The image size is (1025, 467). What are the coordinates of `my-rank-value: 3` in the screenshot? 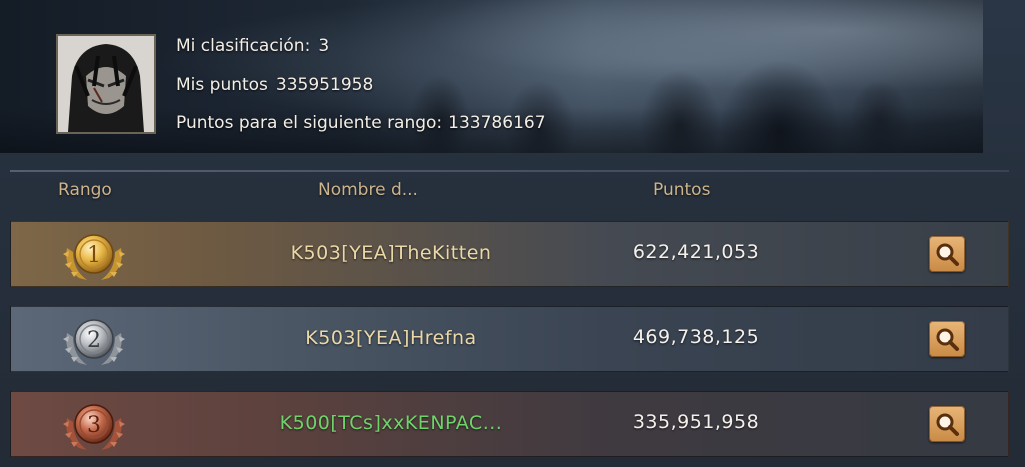 It's located at (324, 46).